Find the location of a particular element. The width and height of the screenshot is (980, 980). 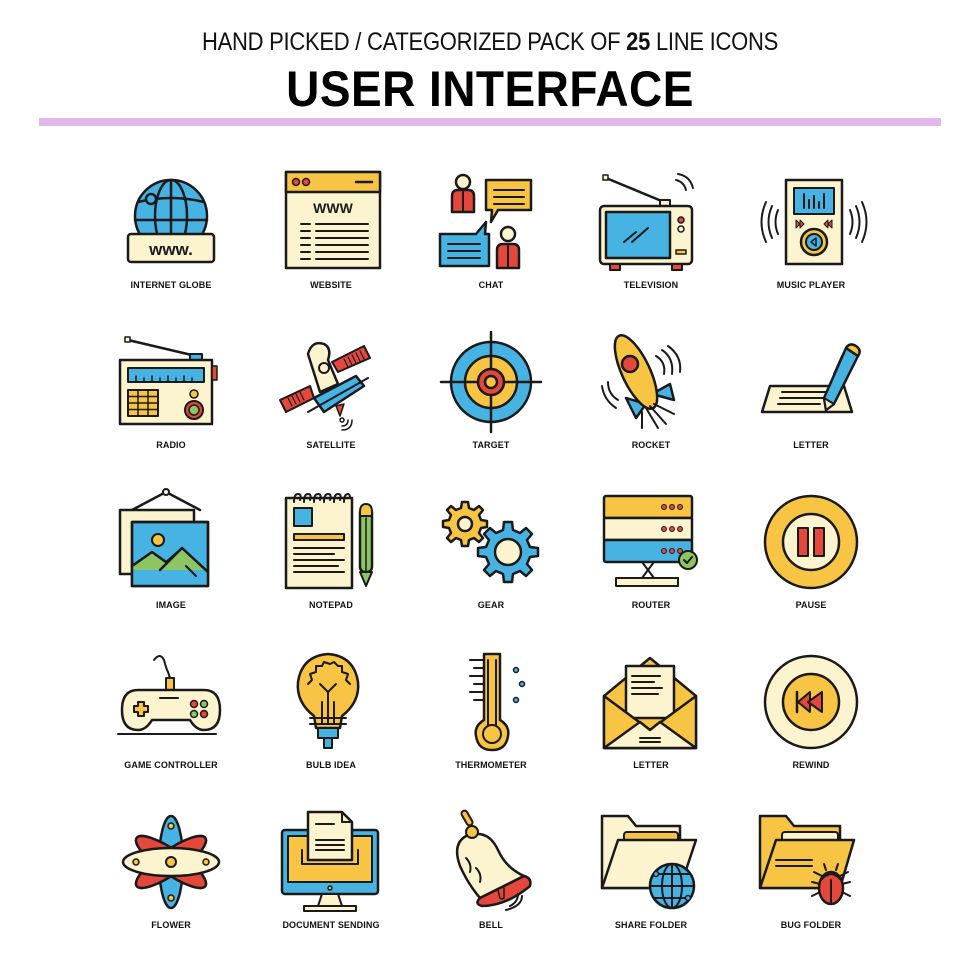

icon-card-bell: BELL is located at coordinates (491, 880).